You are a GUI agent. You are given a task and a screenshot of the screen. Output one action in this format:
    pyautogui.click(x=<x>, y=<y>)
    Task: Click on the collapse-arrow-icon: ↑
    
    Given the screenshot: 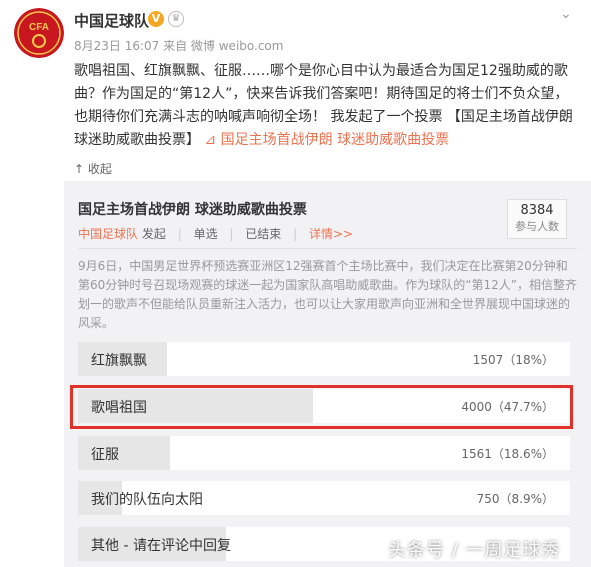 What is the action you would take?
    pyautogui.click(x=79, y=169)
    